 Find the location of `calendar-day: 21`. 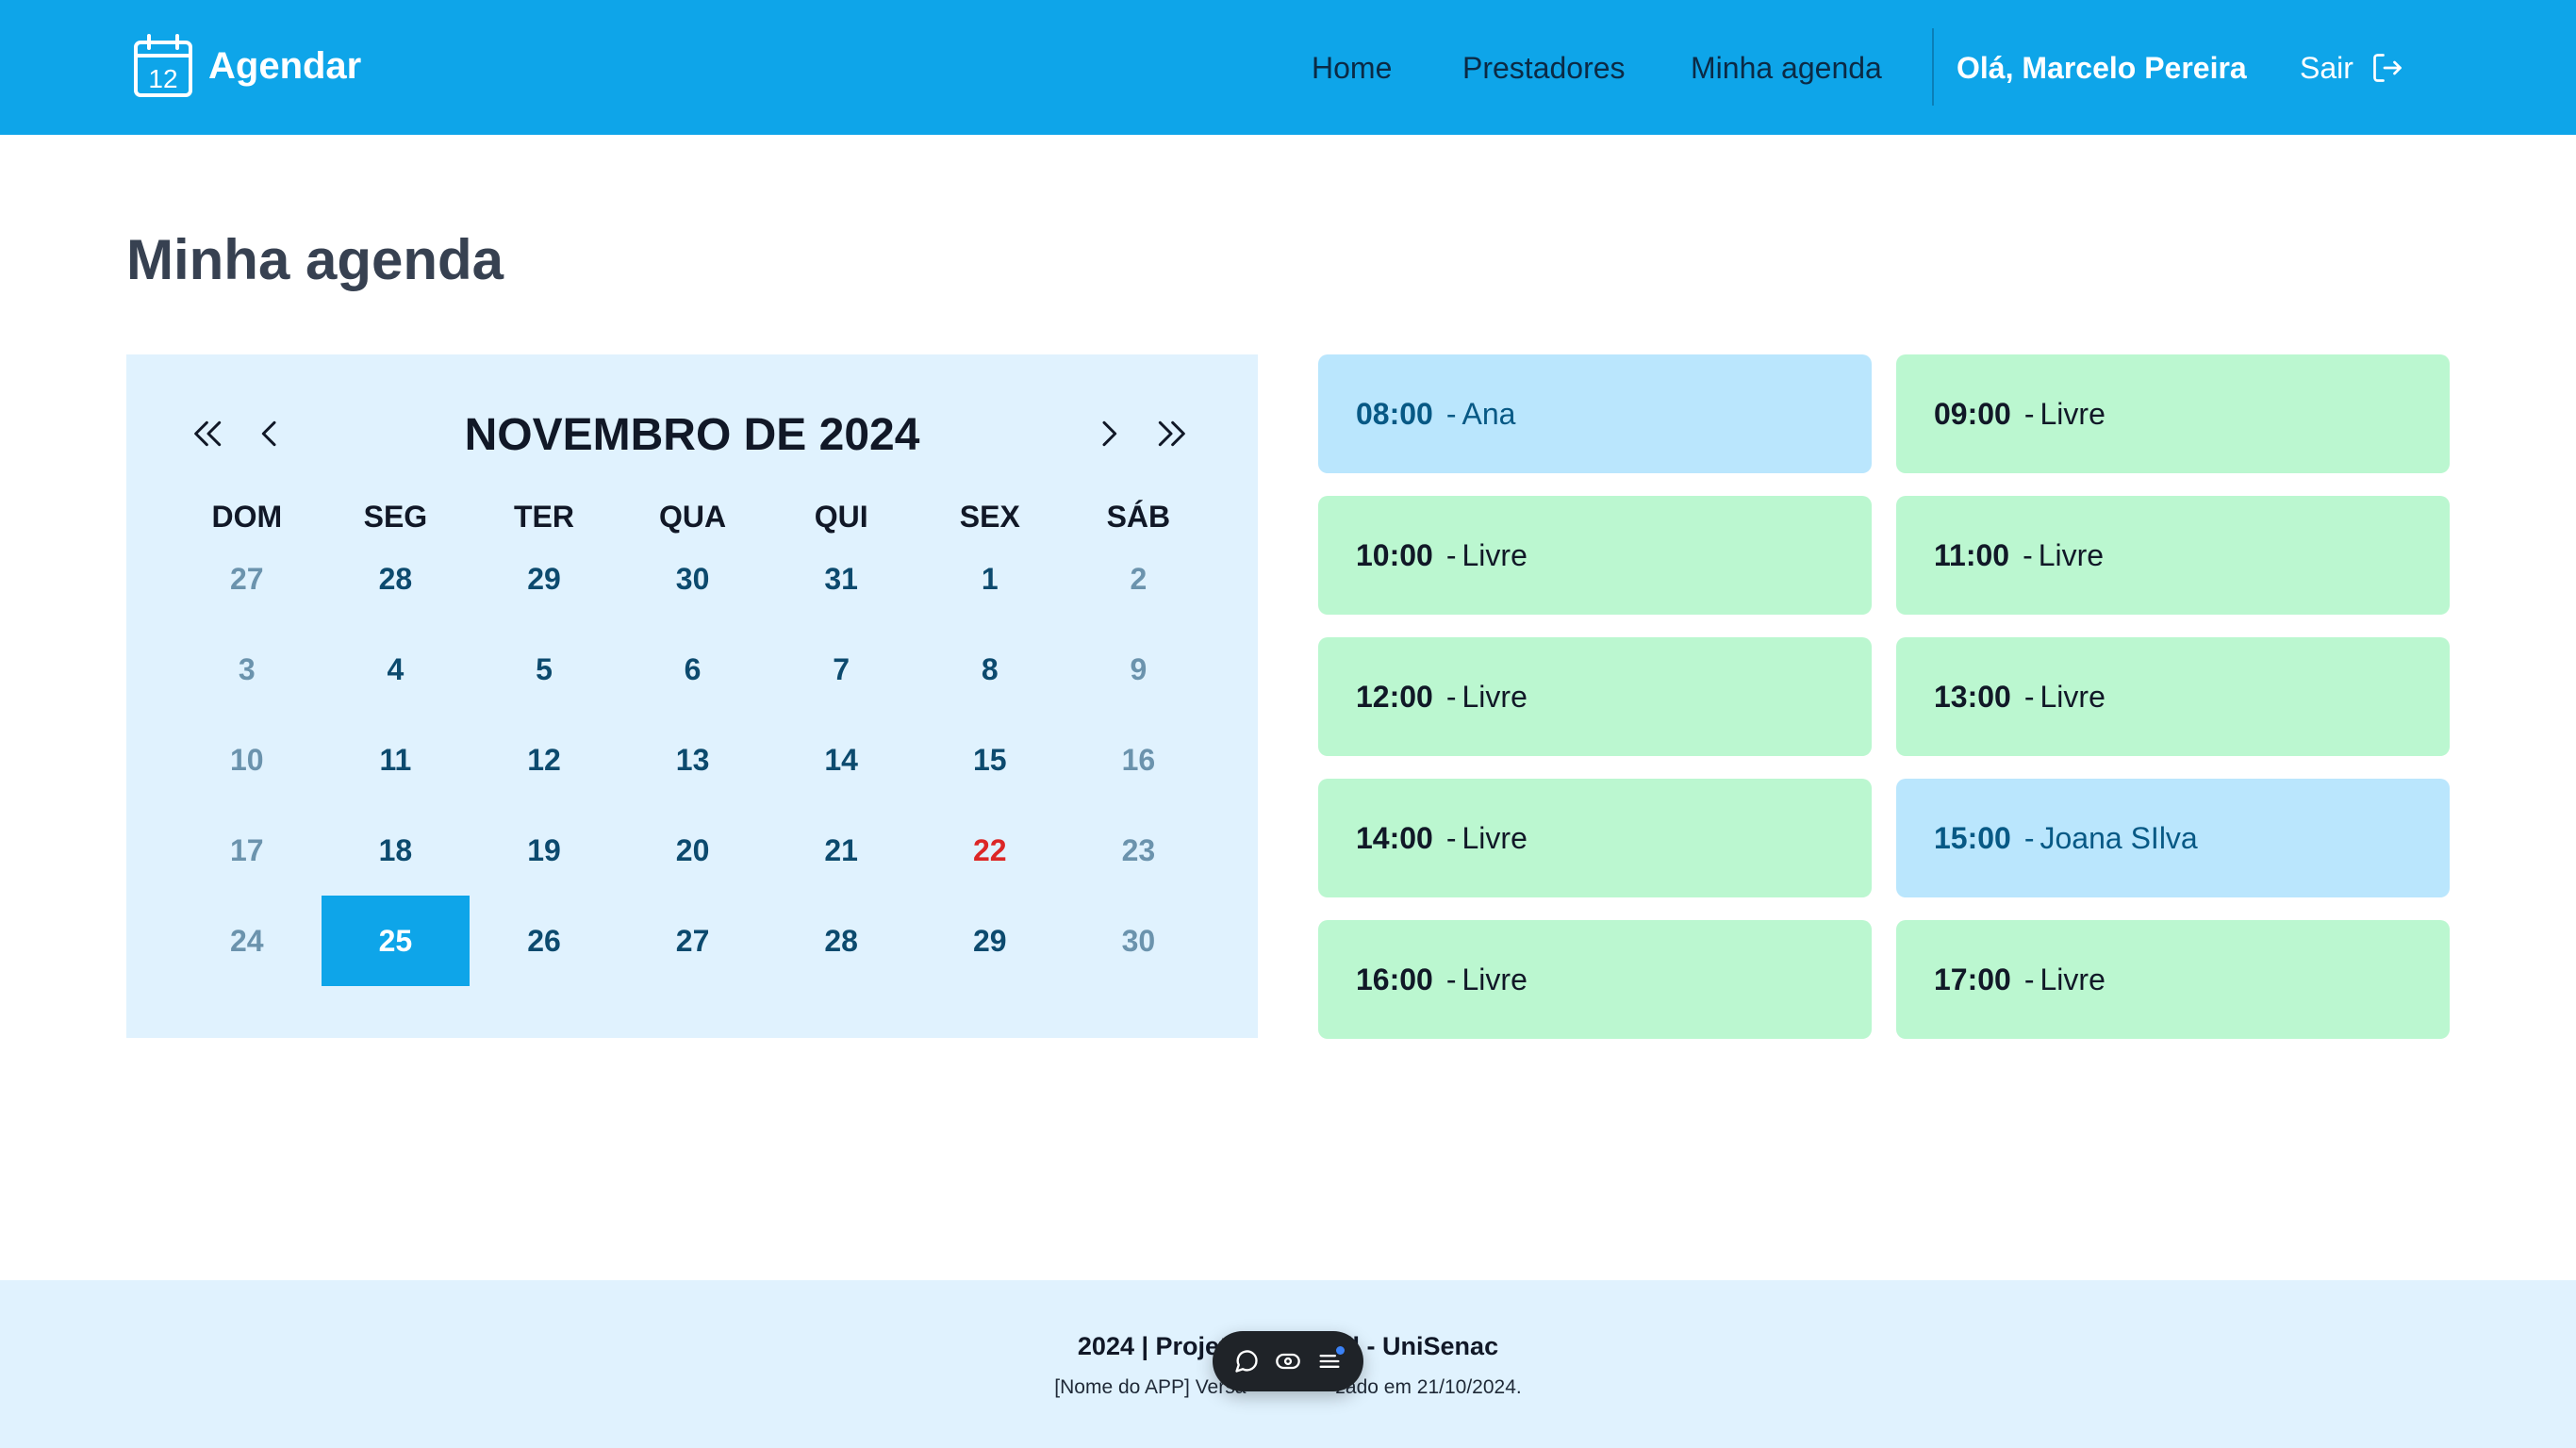

calendar-day: 21 is located at coordinates (841, 850).